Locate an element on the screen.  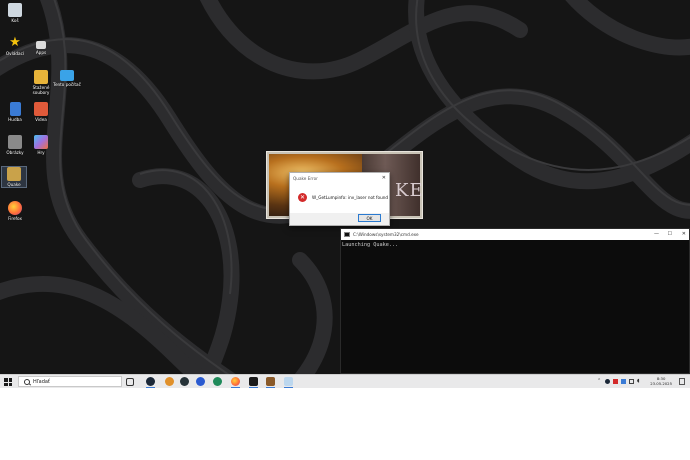
app-dark-icon is located at coordinates (184, 381).